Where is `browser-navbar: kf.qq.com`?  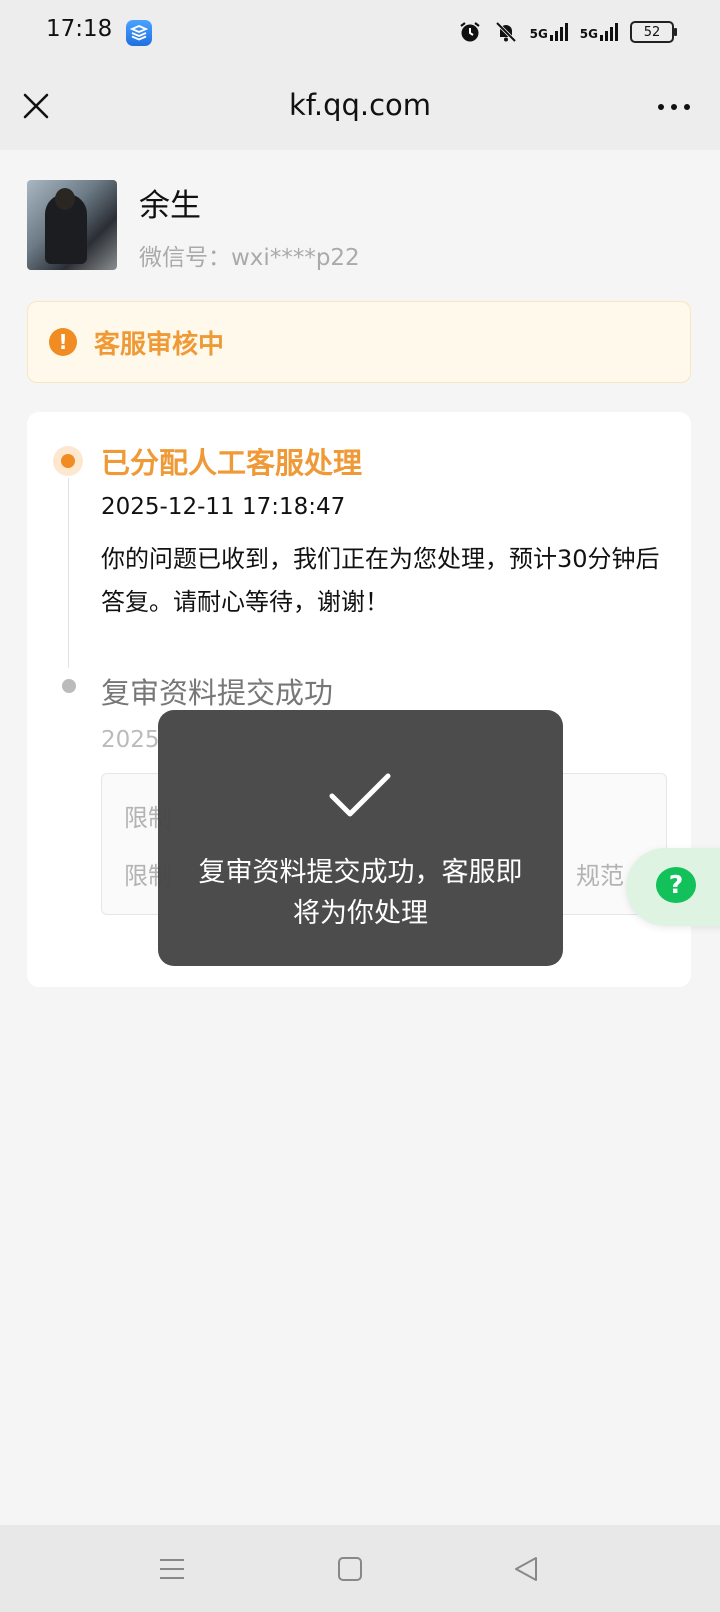 browser-navbar: kf.qq.com is located at coordinates (360, 108).